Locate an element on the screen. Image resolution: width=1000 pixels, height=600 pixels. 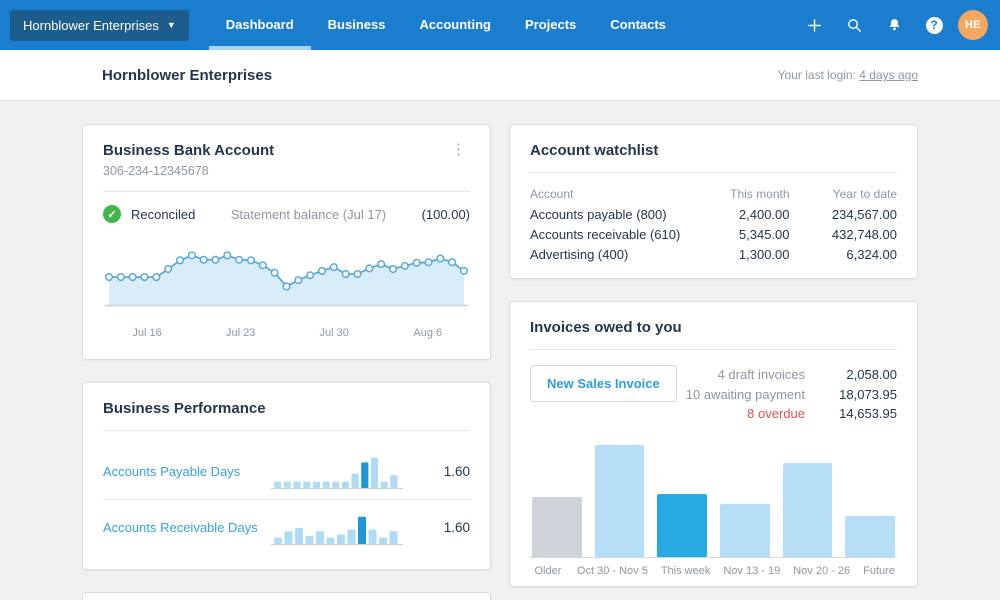
awaiting-payment-line: 10 awaiting payment 18,073.95 is located at coordinates (791, 395).